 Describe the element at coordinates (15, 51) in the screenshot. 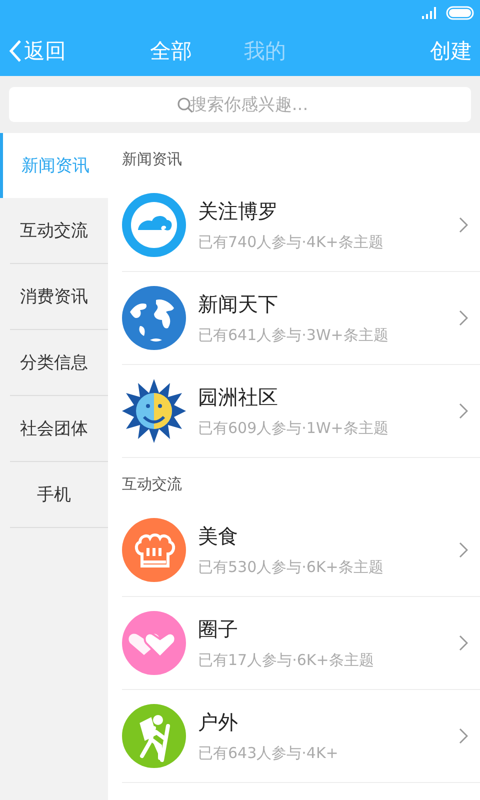

I see `back-chevron-icon` at that location.